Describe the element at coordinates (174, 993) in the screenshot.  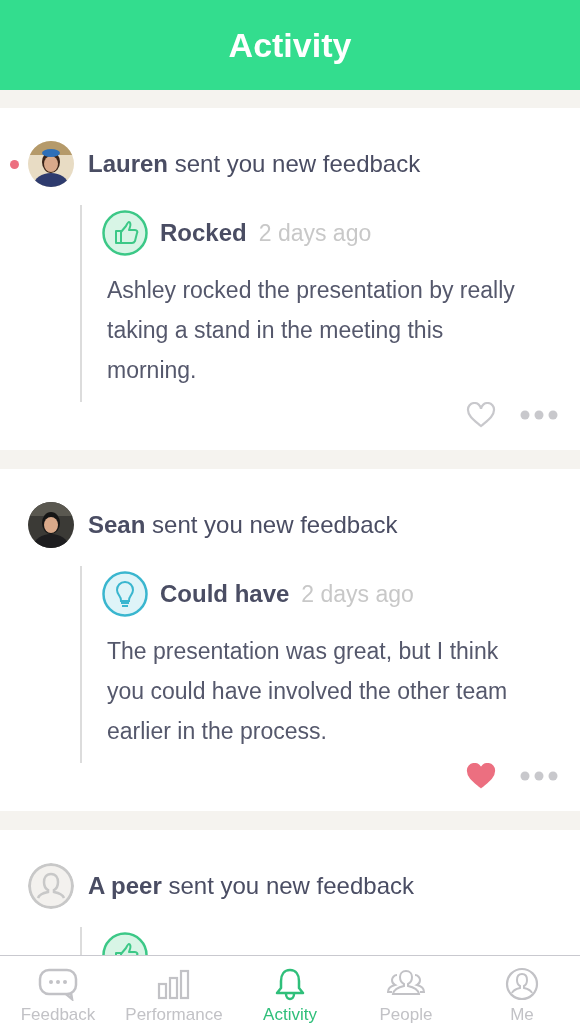
I see `tab: Performance` at that location.